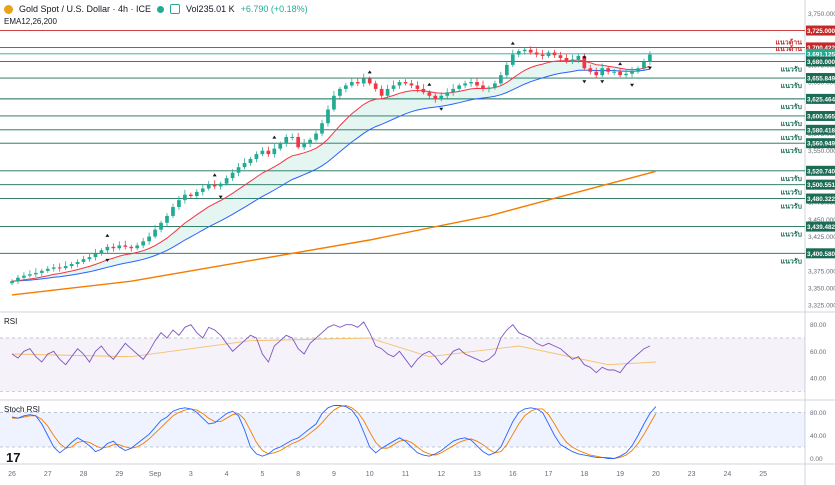 This screenshot has width=835, height=485. Describe the element at coordinates (30, 21) in the screenshot. I see `ema-legend: EMA12,26,200` at that location.